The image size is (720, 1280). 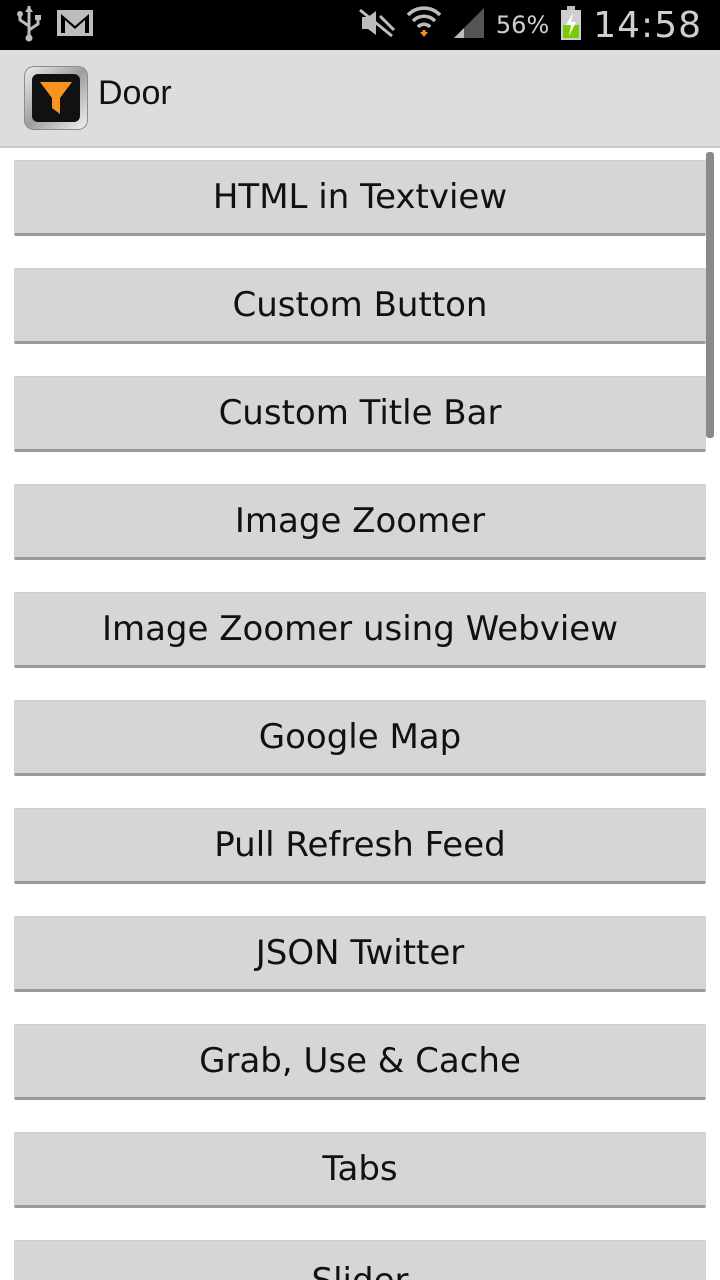 What do you see at coordinates (360, 414) in the screenshot?
I see `custom-title-bar-button: Custom Title Bar` at bounding box center [360, 414].